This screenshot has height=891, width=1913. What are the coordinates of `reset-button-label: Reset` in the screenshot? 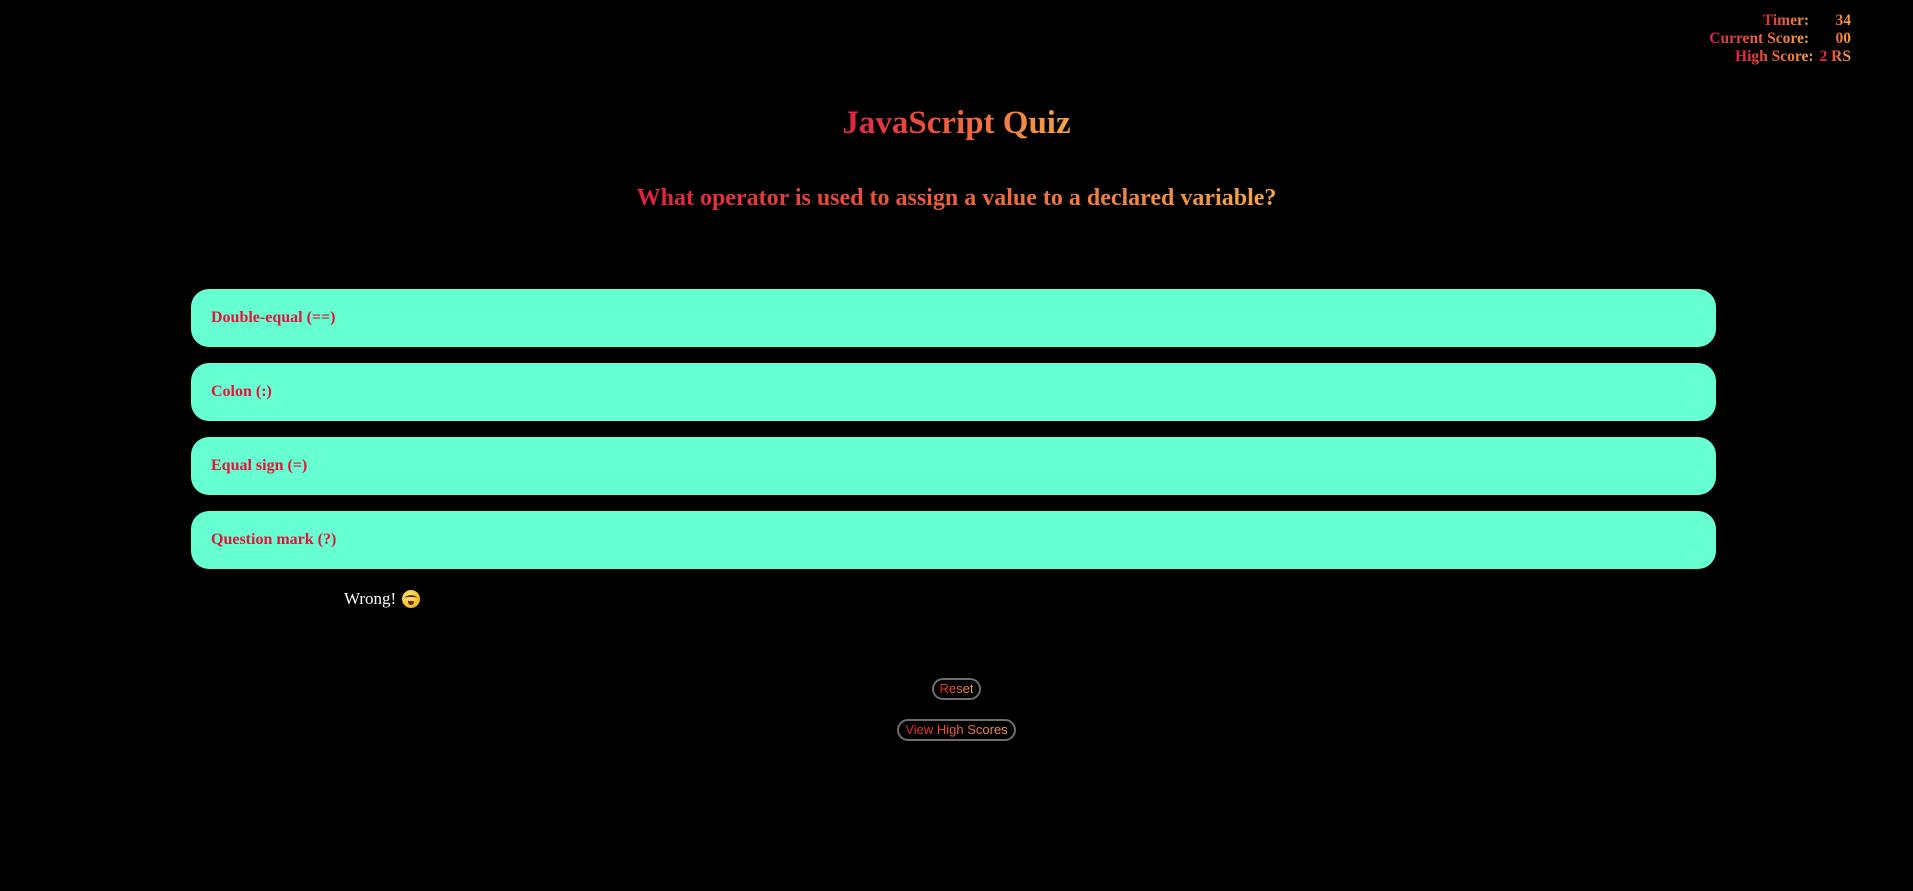 It's located at (956, 688).